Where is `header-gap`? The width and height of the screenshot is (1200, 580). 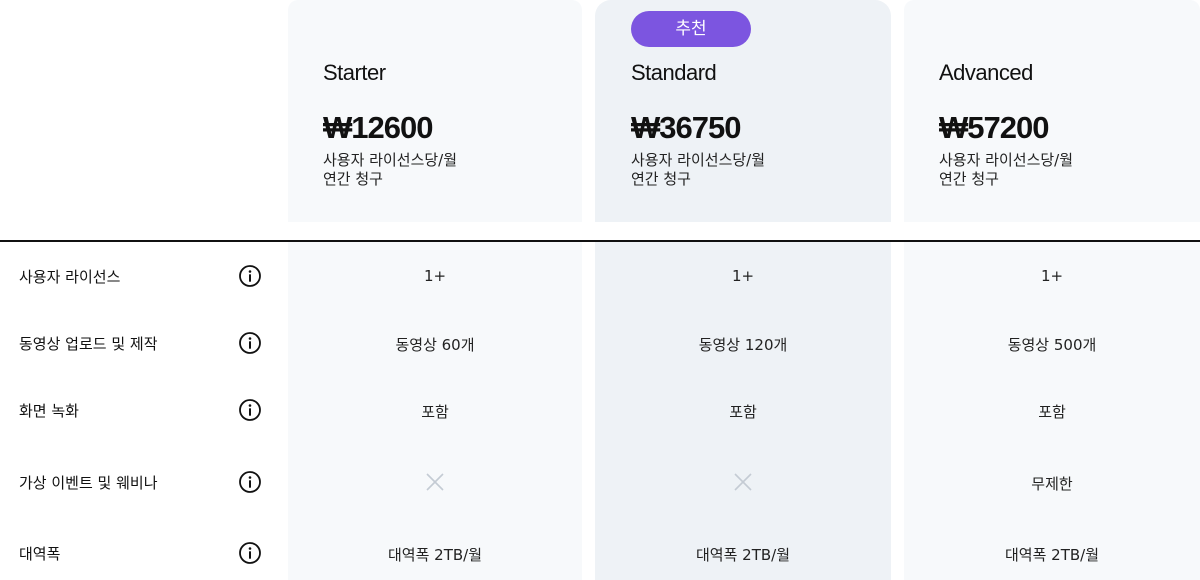 header-gap is located at coordinates (600, 231).